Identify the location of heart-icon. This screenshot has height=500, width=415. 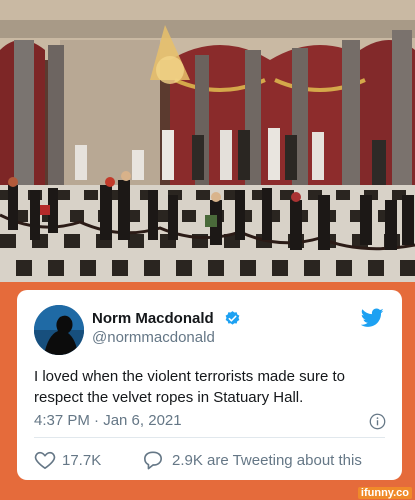
(45, 460).